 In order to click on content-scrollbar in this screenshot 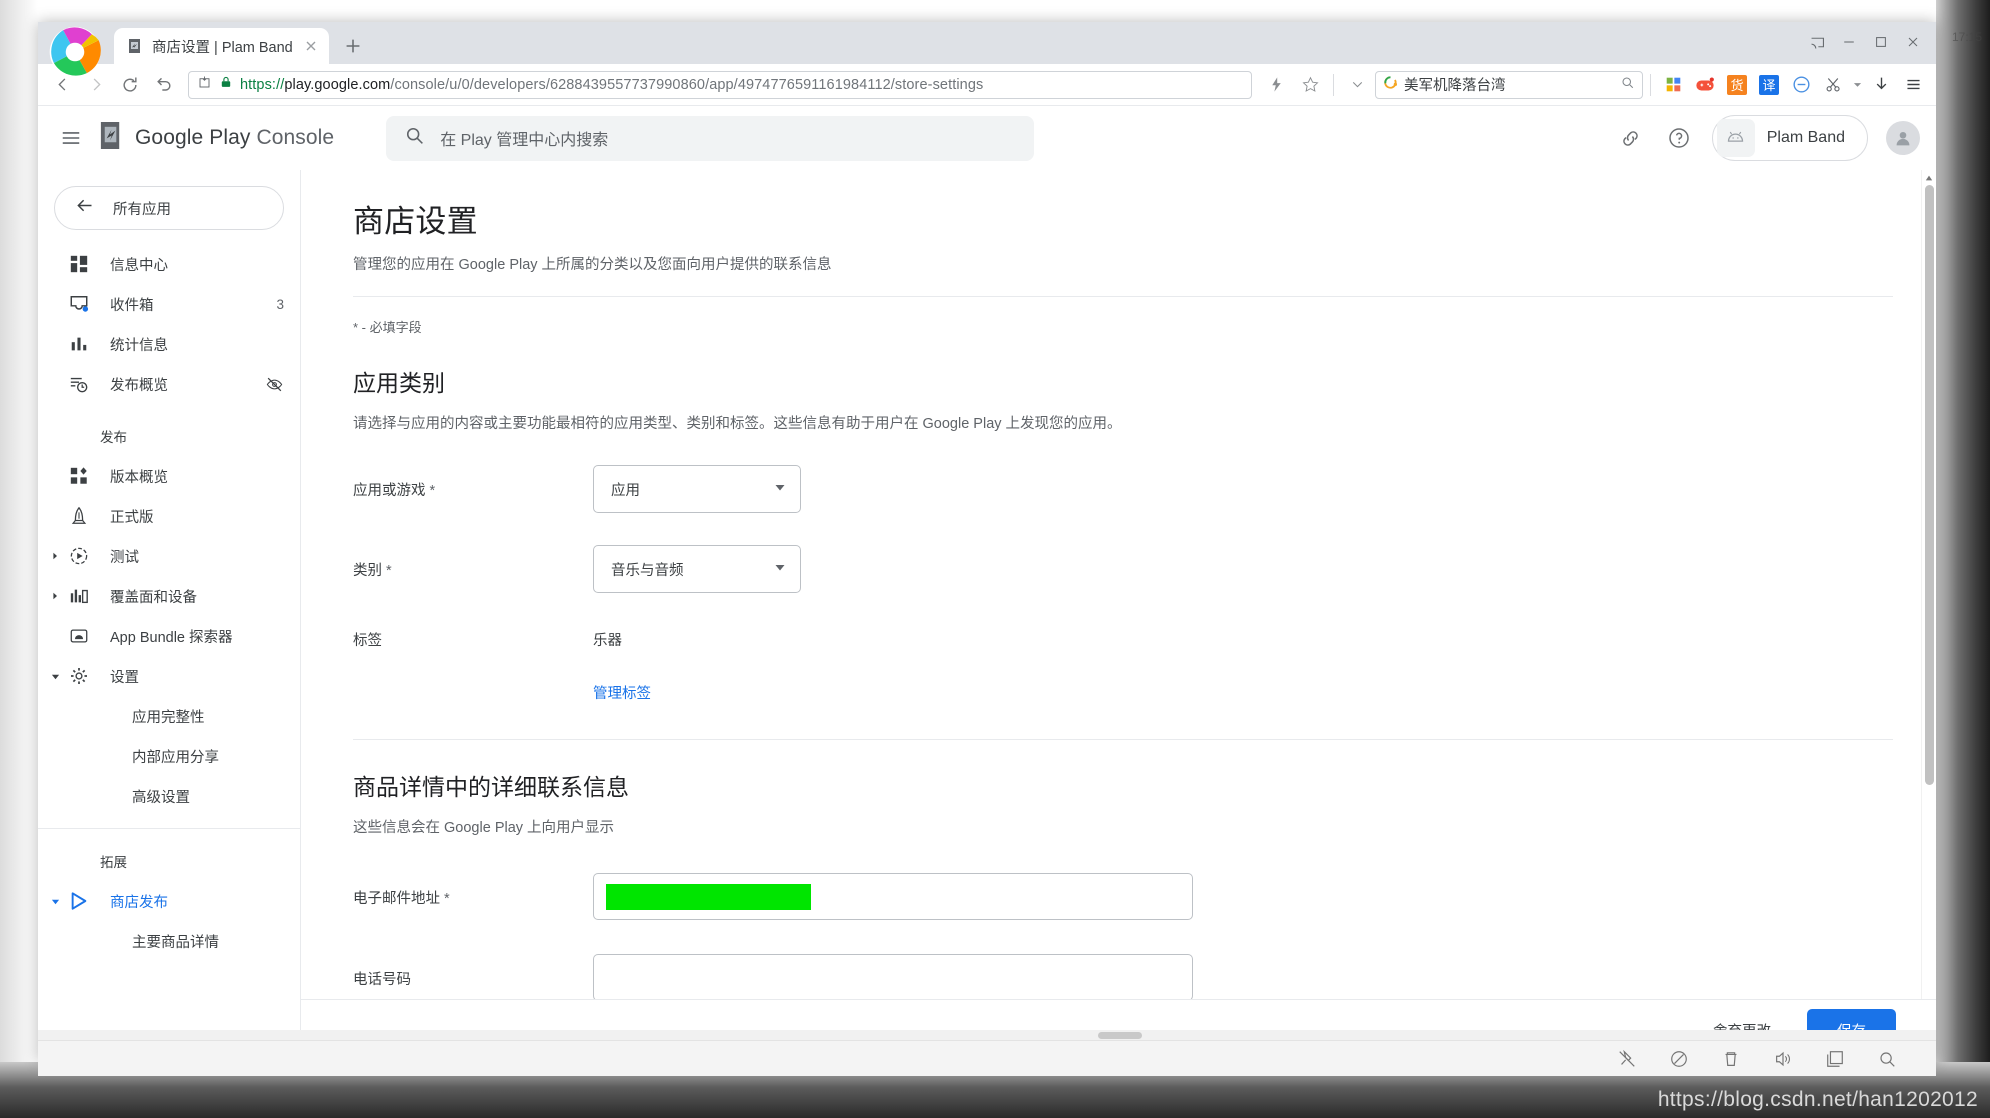, I will do `click(1928, 615)`.